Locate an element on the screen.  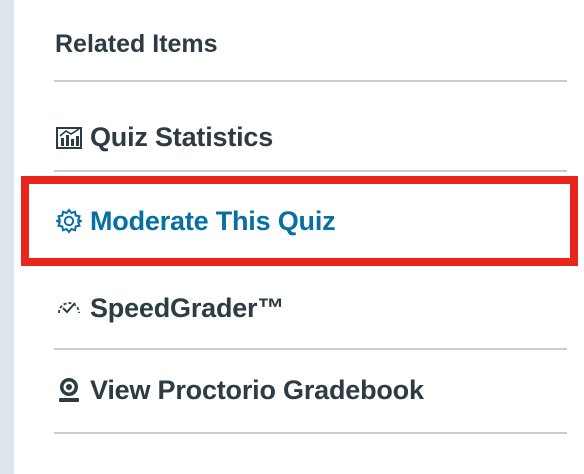
speedgrader-icon is located at coordinates (69, 308).